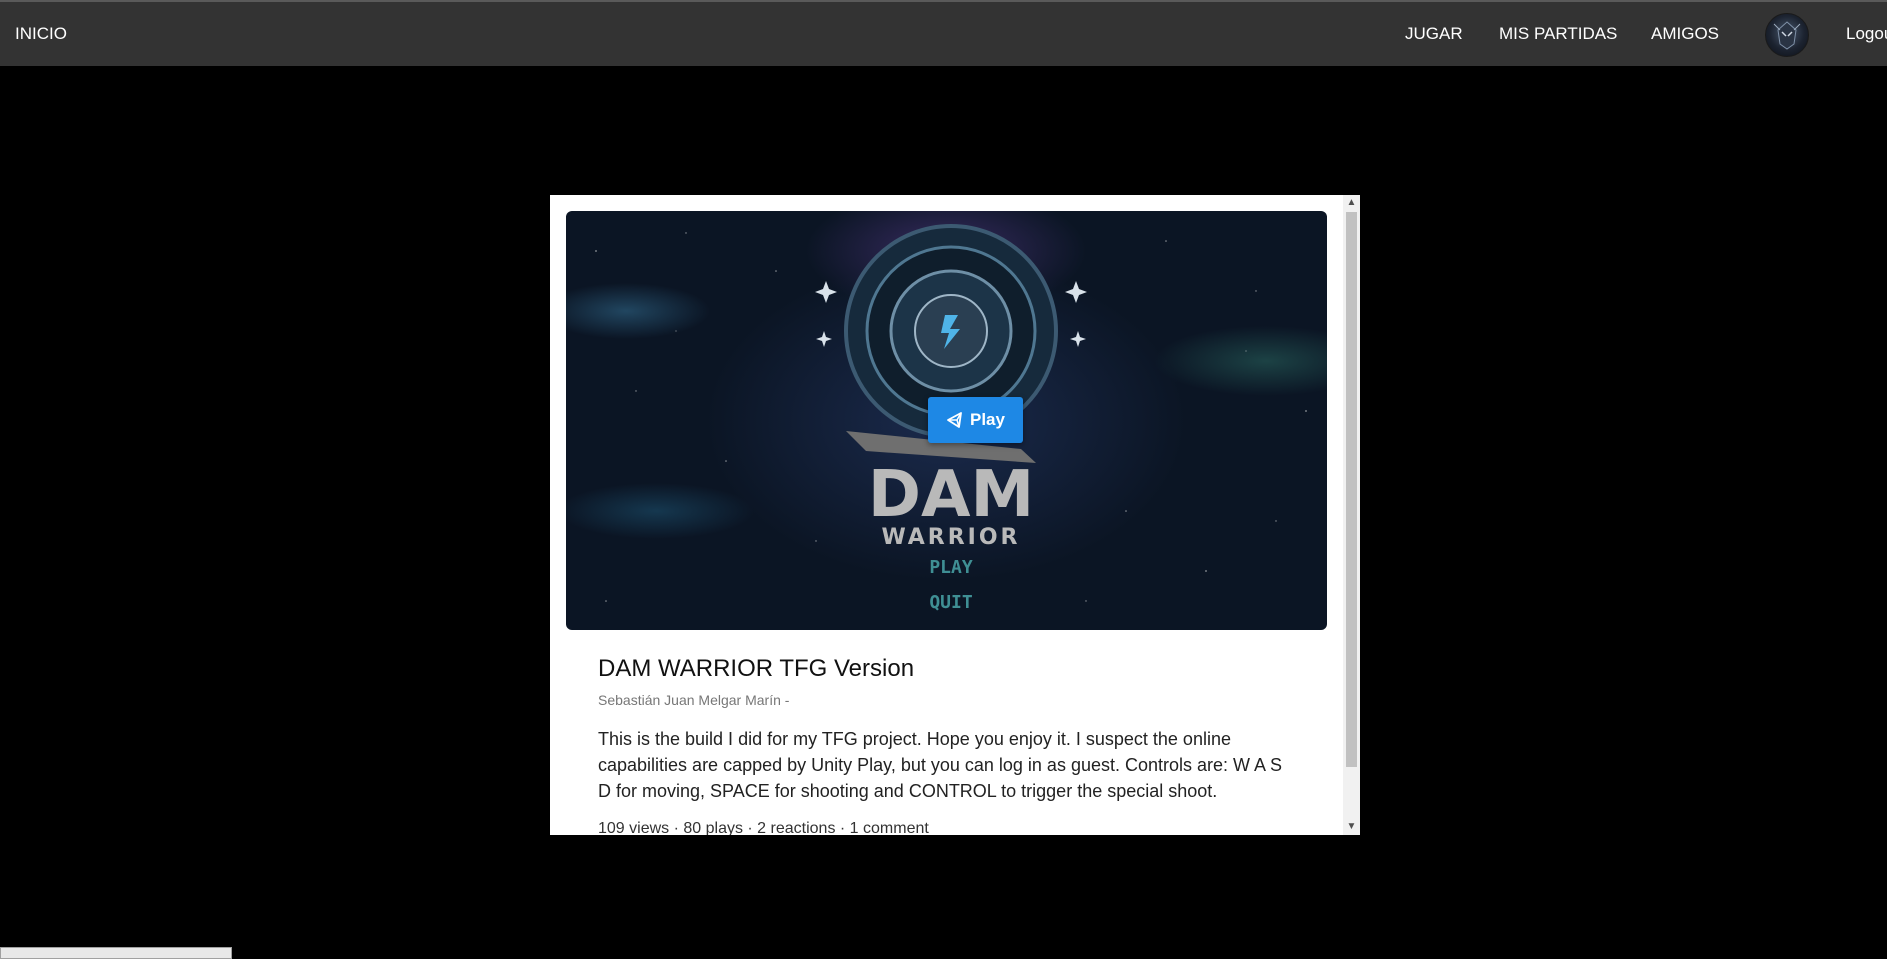 The width and height of the screenshot is (1887, 959). Describe the element at coordinates (951, 495) in the screenshot. I see `cover-logo-title: DAM` at that location.